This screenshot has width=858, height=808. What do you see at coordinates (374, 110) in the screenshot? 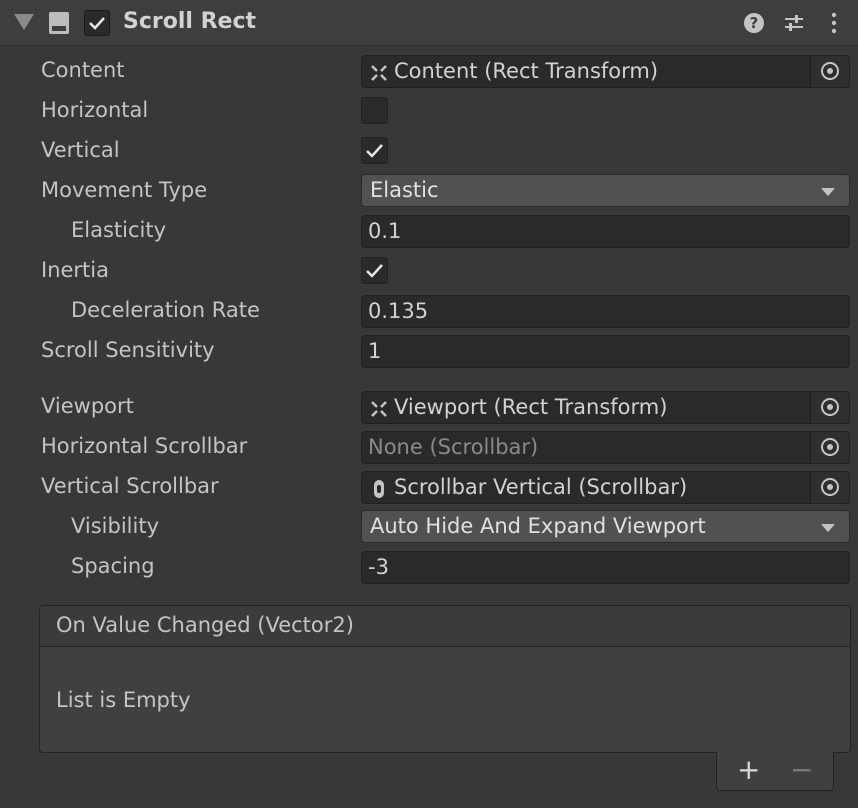
I see `horizontal-checkbox` at bounding box center [374, 110].